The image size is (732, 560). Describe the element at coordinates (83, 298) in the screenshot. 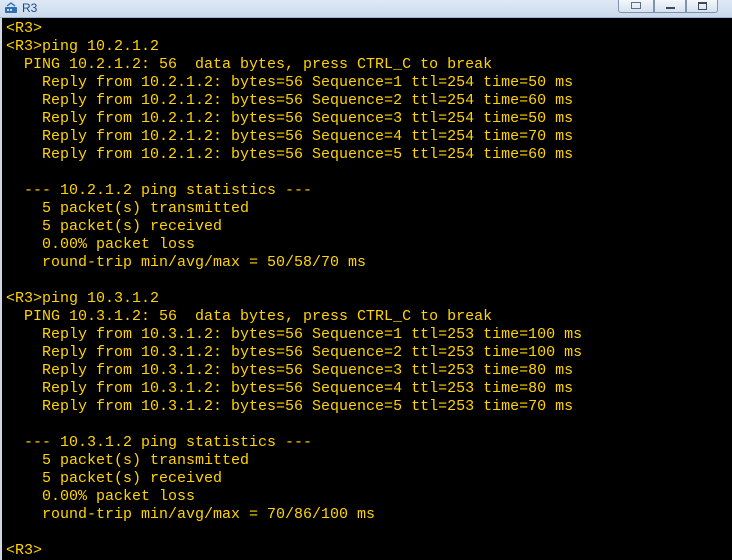

I see `terminal-line: <R3>ping 10.3.1.2` at that location.